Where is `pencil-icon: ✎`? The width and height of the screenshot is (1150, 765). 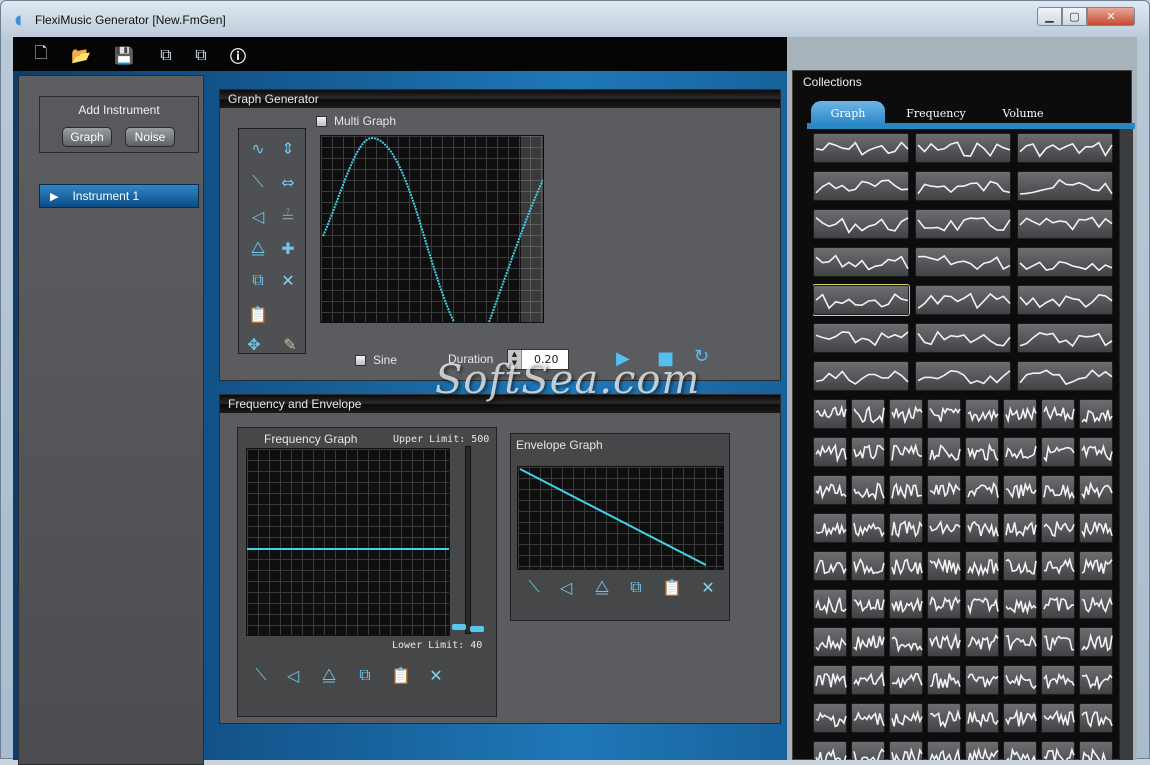
pencil-icon: ✎ is located at coordinates (290, 344).